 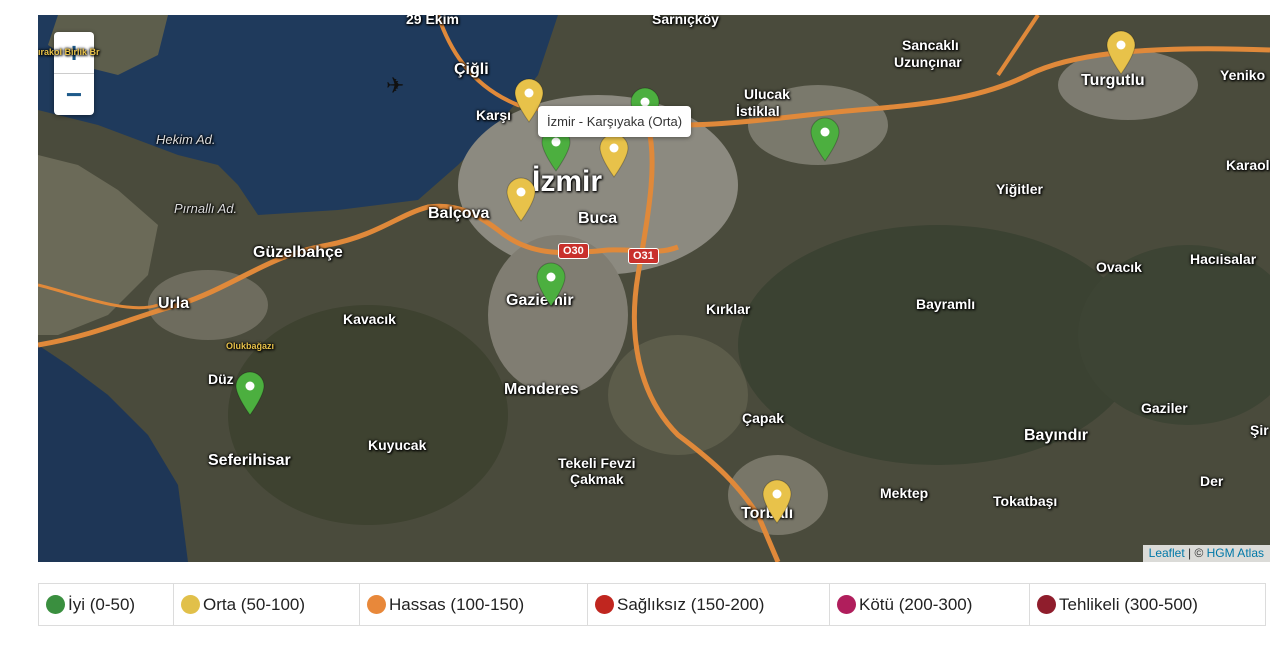 I want to click on place-guzelbahce: Güzelbahçe, so click(x=298, y=252).